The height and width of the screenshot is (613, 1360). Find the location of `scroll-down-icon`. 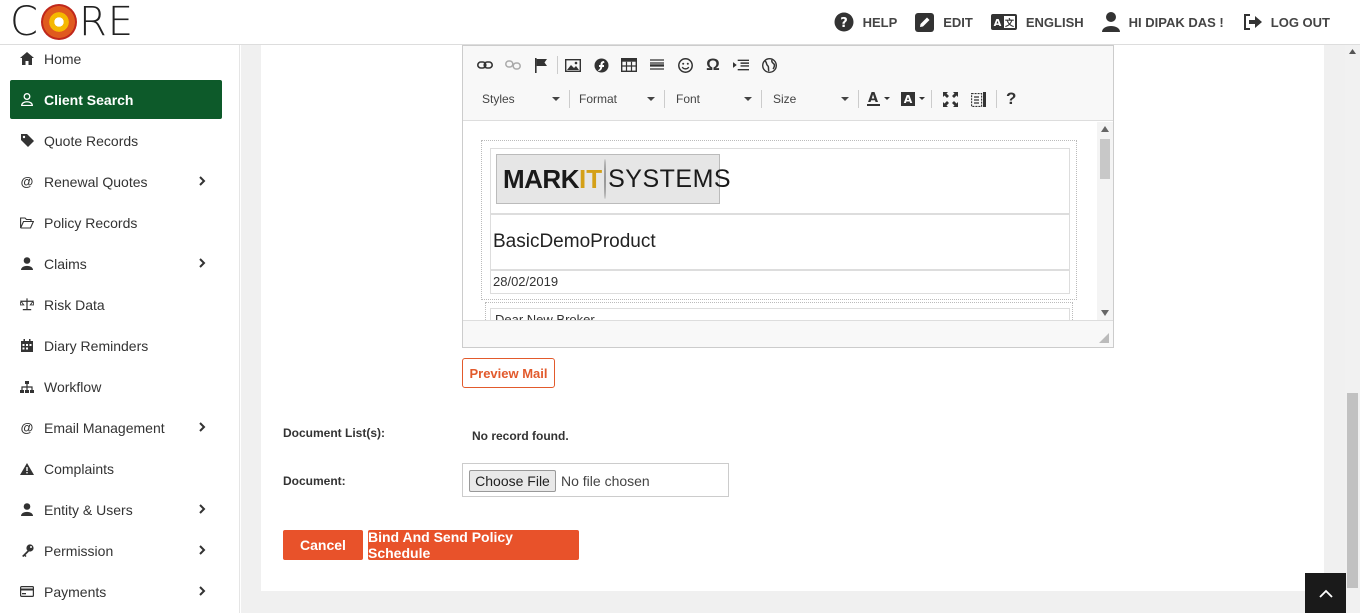

scroll-down-icon is located at coordinates (1105, 313).